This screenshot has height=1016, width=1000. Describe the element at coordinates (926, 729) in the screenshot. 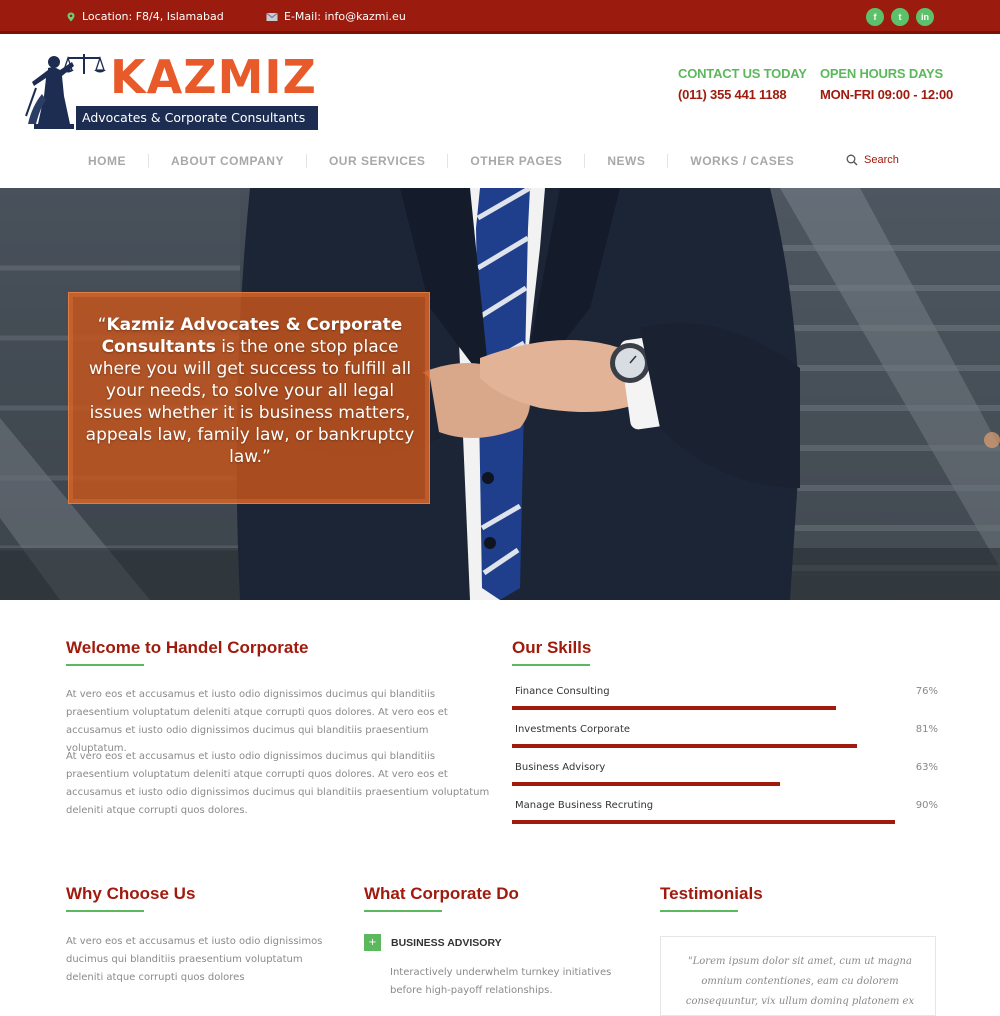

I see `skill-percent: 81%` at that location.